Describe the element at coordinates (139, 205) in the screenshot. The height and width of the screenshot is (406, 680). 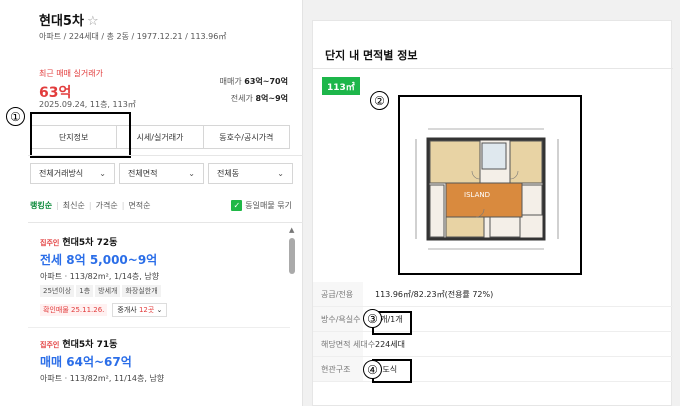
I see `sort-area: 면적순` at that location.